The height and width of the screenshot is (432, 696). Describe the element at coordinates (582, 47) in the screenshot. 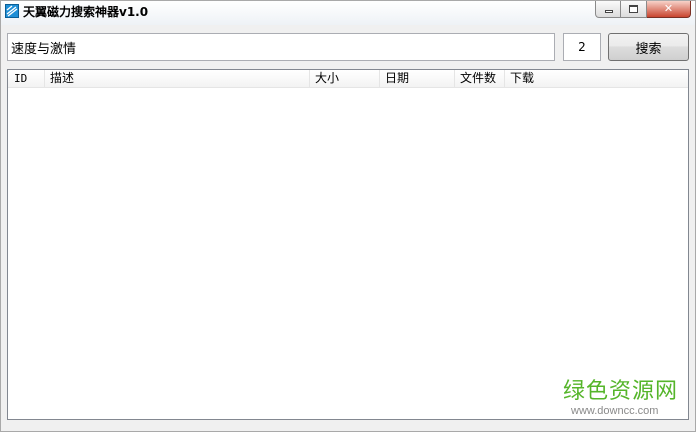

I see `page-number-input` at that location.